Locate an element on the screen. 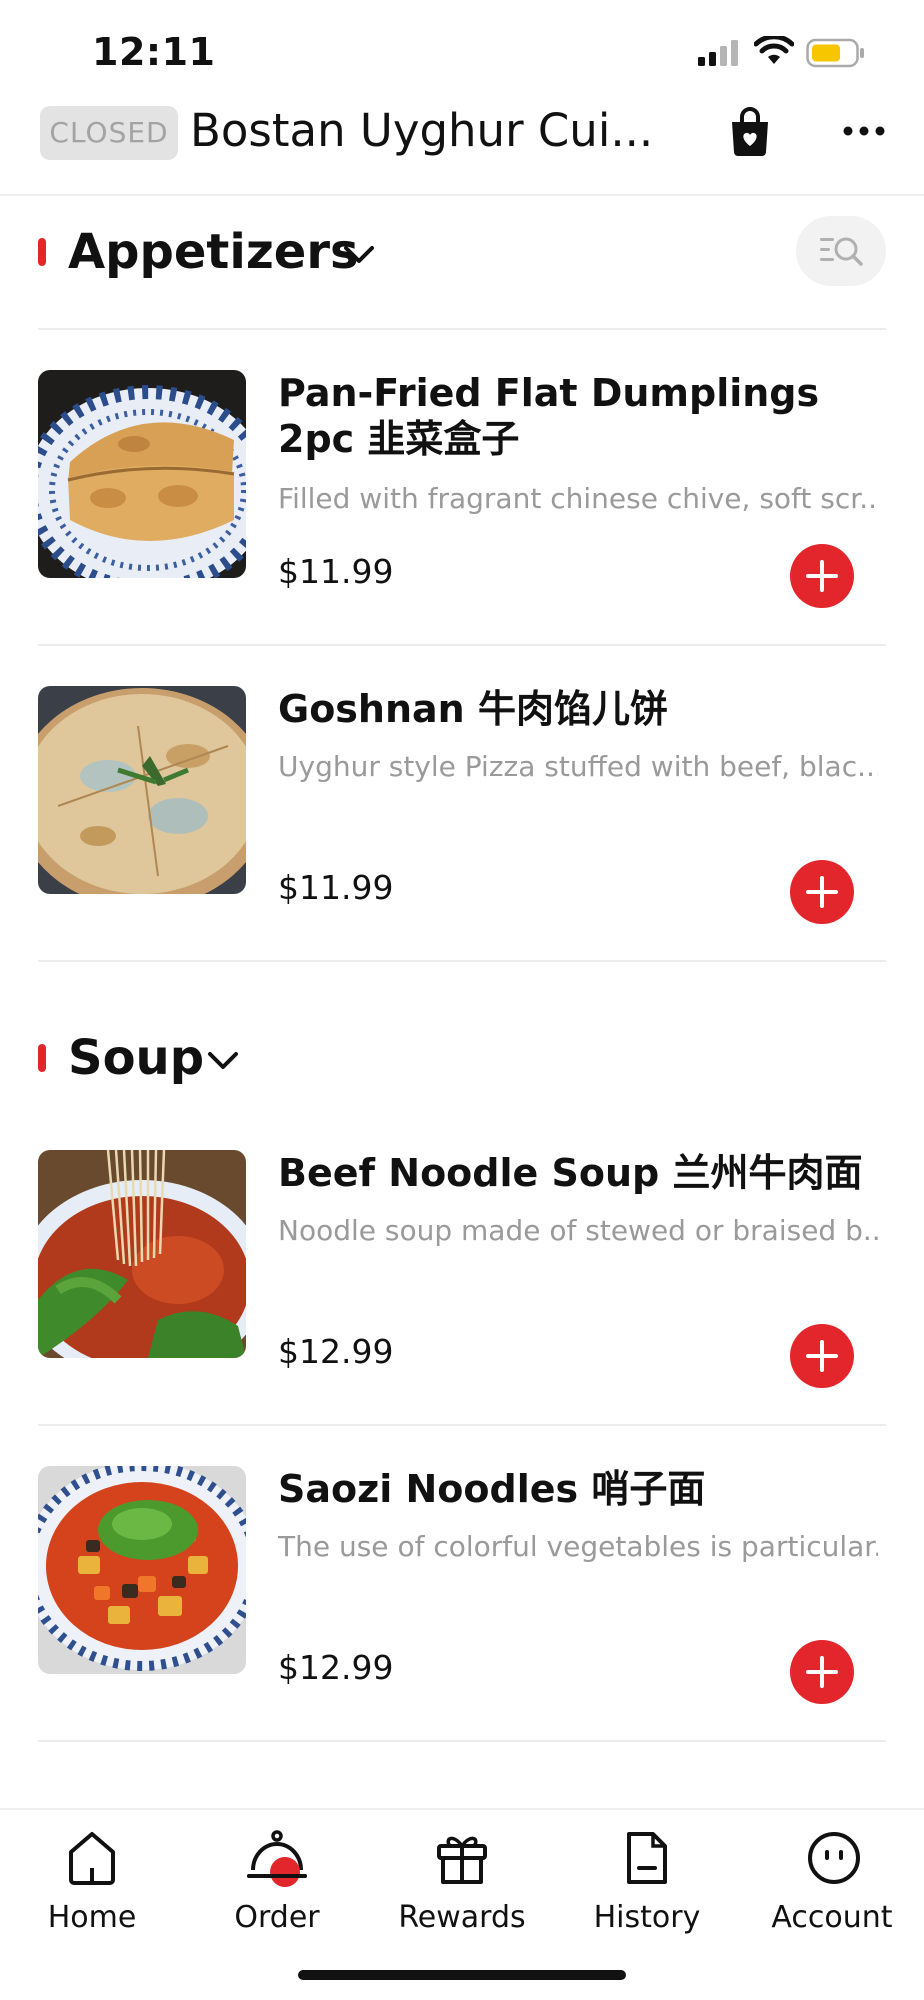  item-name: Saozi Noodles 哨子面 is located at coordinates (492, 1489).